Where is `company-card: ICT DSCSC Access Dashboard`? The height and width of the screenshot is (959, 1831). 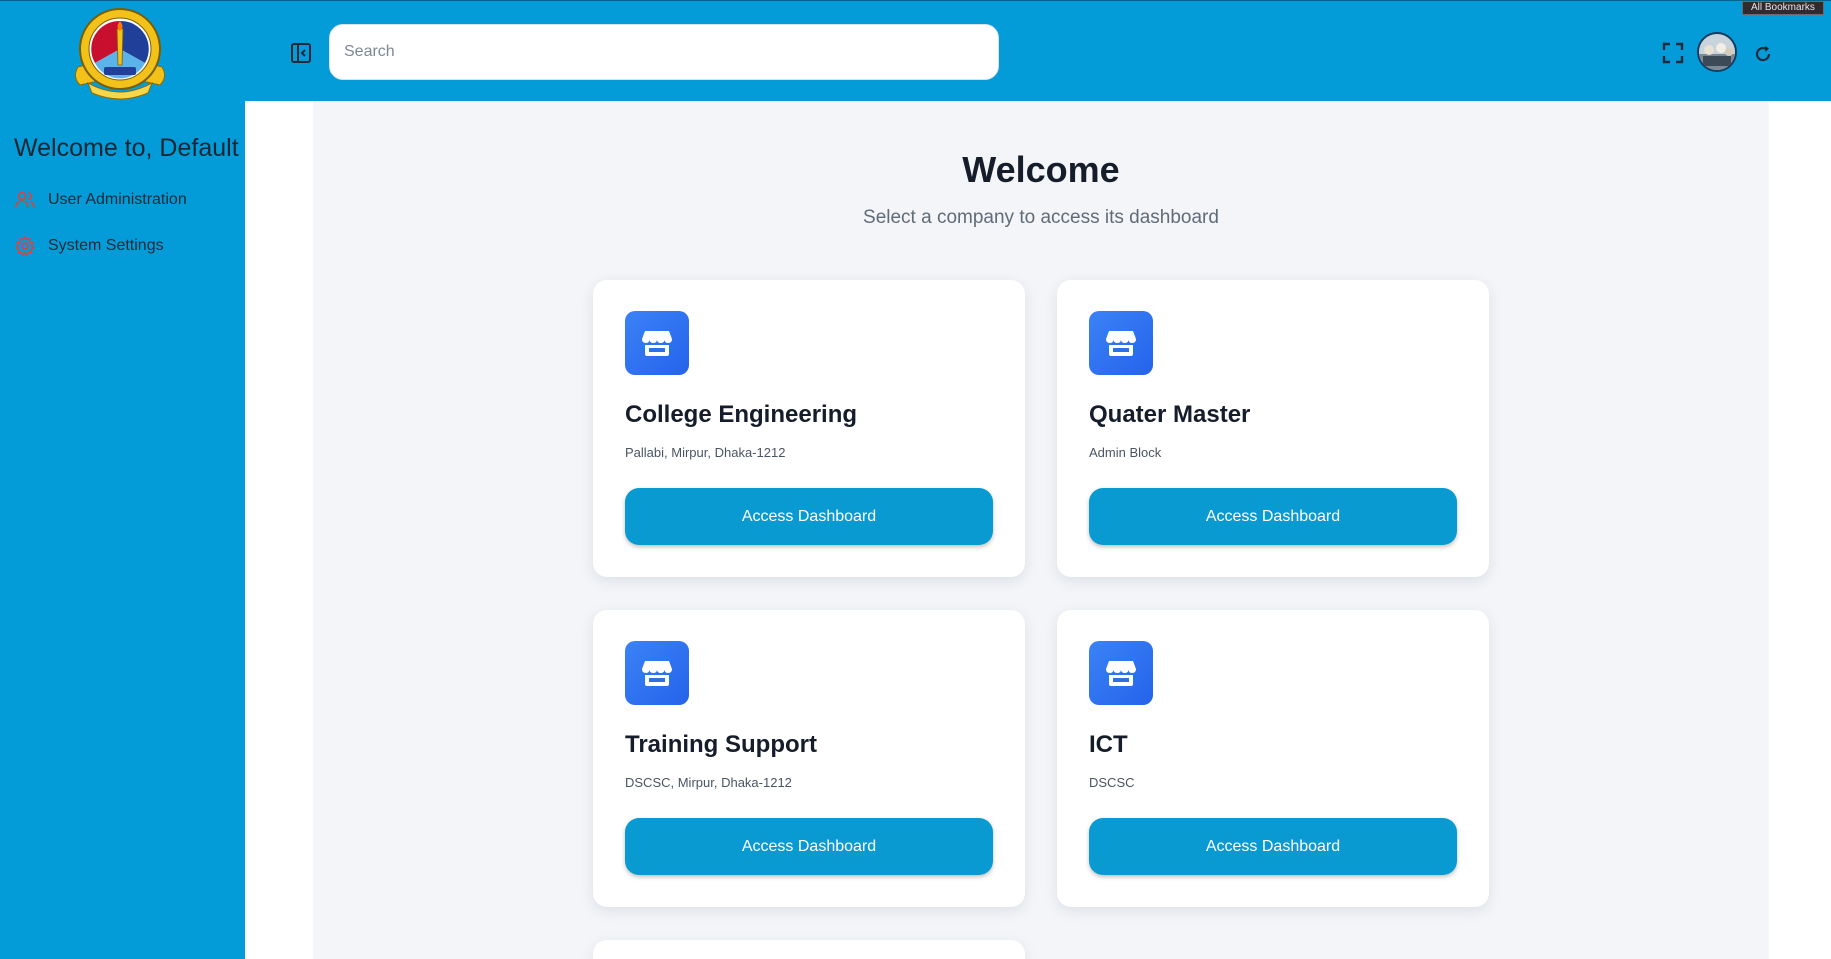 company-card: ICT DSCSC Access Dashboard is located at coordinates (1273, 758).